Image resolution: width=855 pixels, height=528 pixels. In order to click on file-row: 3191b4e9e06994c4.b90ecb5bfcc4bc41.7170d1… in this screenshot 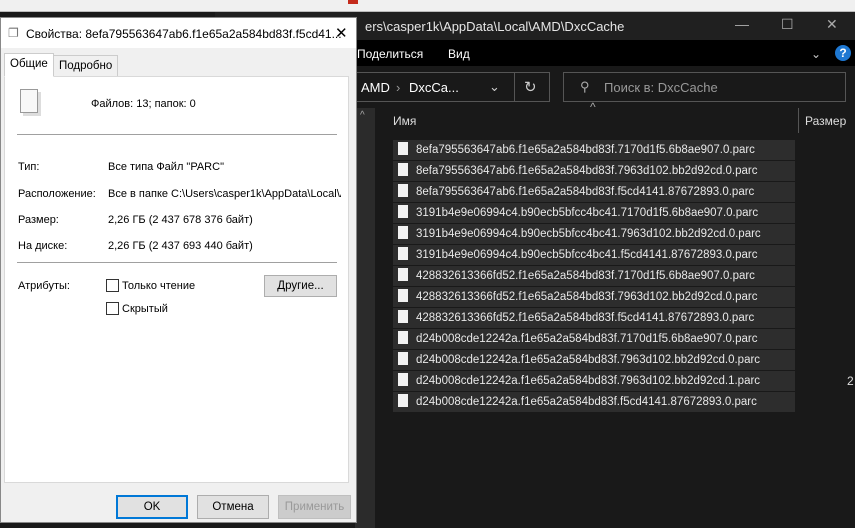, I will do `click(594, 213)`.